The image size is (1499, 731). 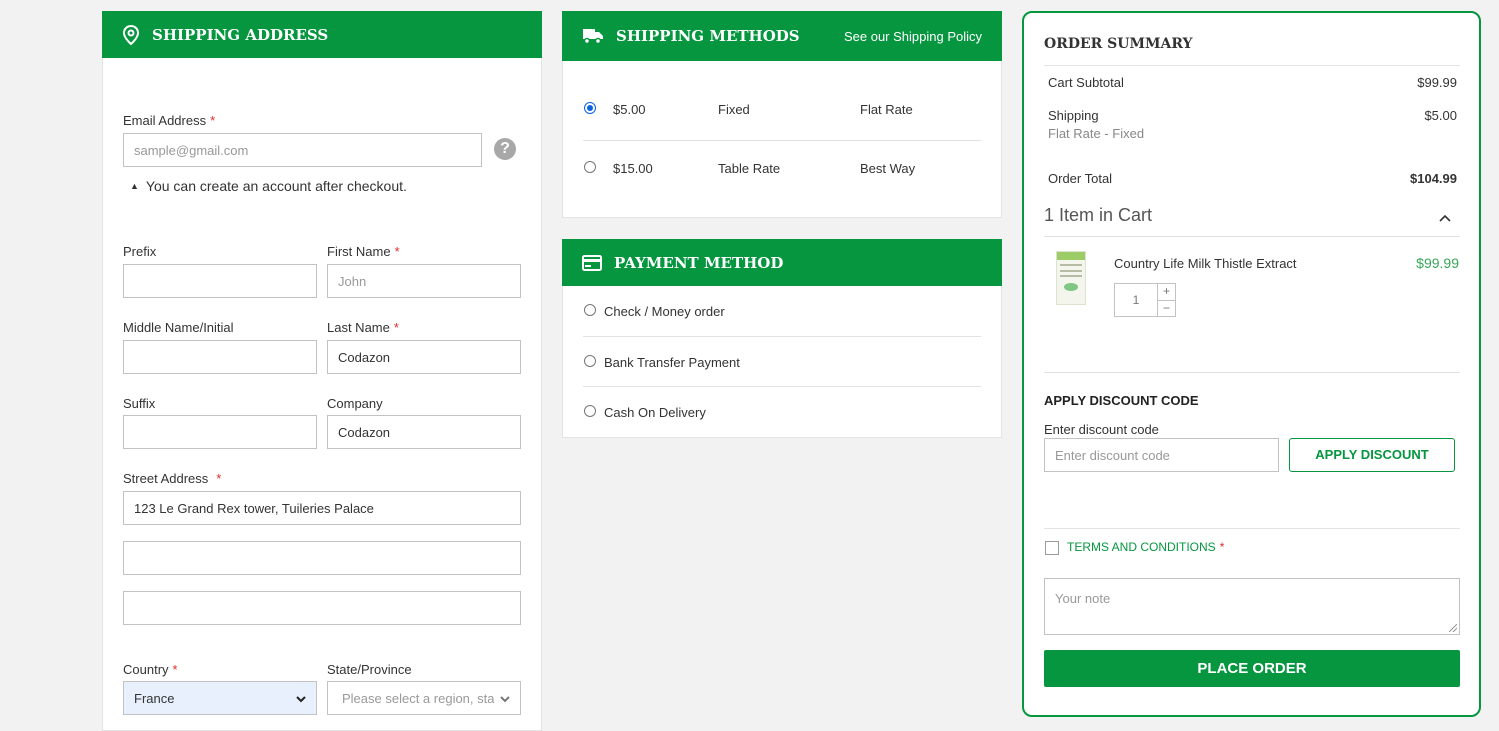 I want to click on shipping-methods-header: SHIPPING METHODS See our Shipping Policy, so click(x=782, y=36).